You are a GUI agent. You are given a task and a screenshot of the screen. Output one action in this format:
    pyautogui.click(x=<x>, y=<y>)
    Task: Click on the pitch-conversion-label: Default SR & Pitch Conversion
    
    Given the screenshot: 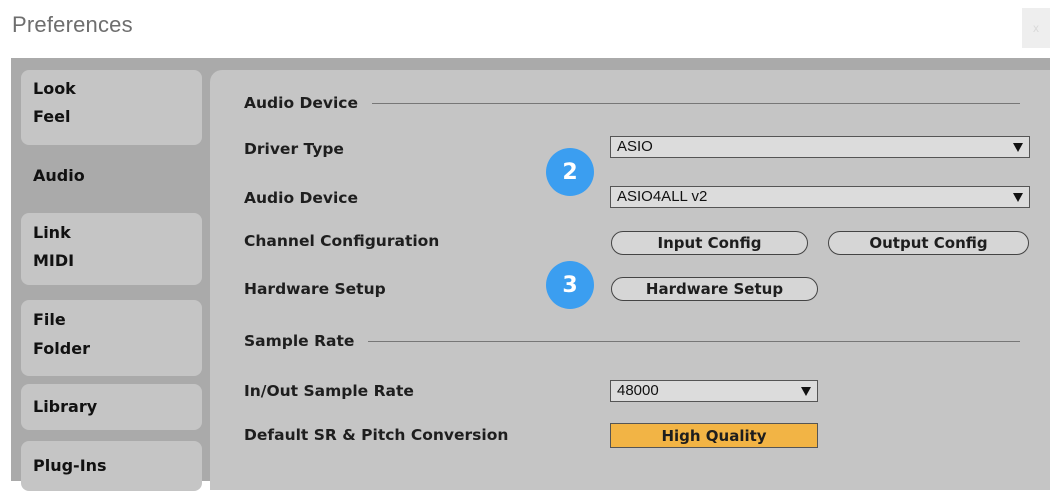 What is the action you would take?
    pyautogui.click(x=376, y=435)
    